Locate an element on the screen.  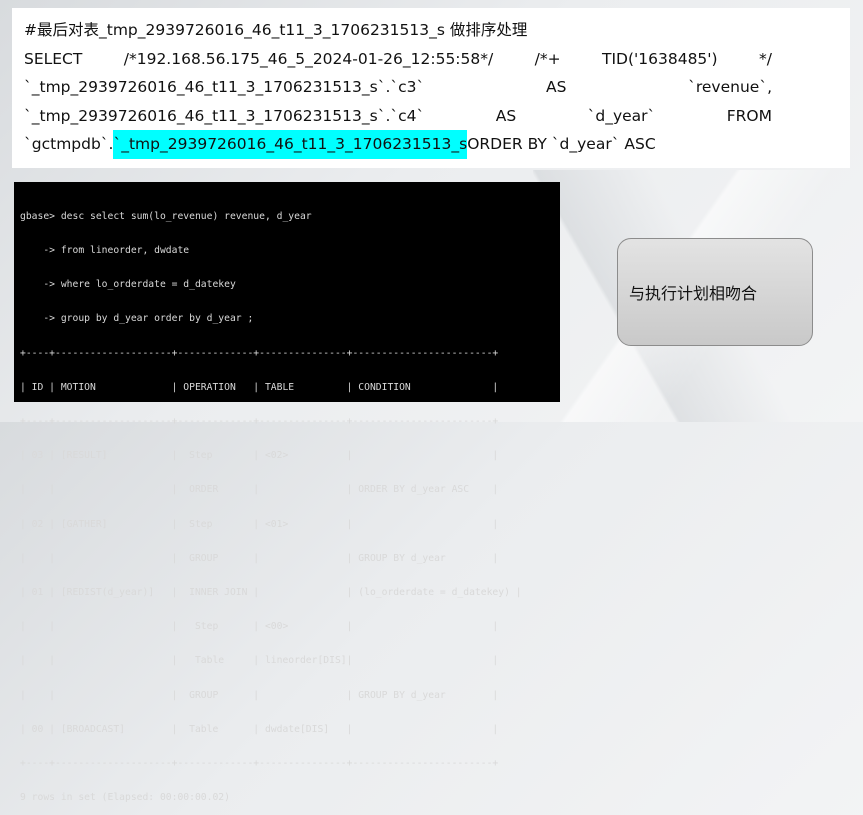
terminal-line: | | | ORDER | | ORDER BY d_year ASC | is located at coordinates (259, 490).